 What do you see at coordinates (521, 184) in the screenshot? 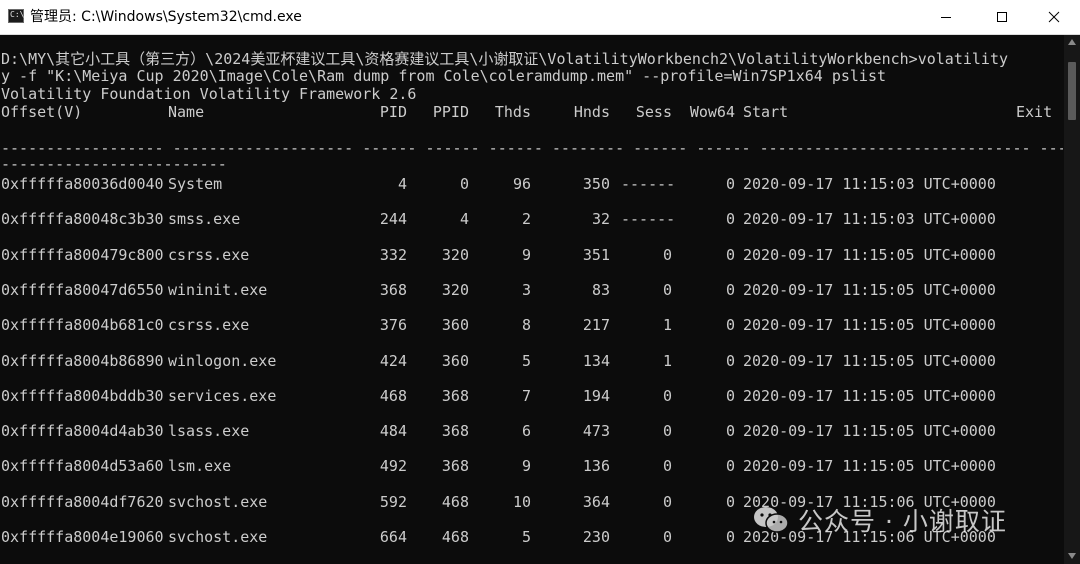
I see `cell-thds: 96` at bounding box center [521, 184].